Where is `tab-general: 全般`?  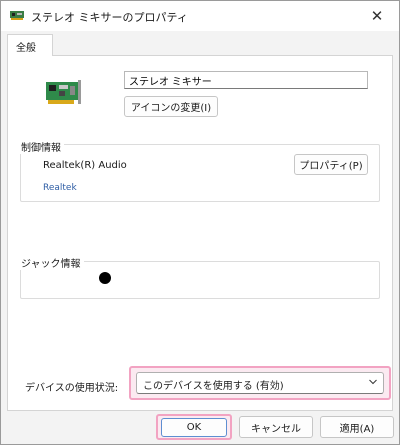
tab-general: 全般 is located at coordinates (30, 45).